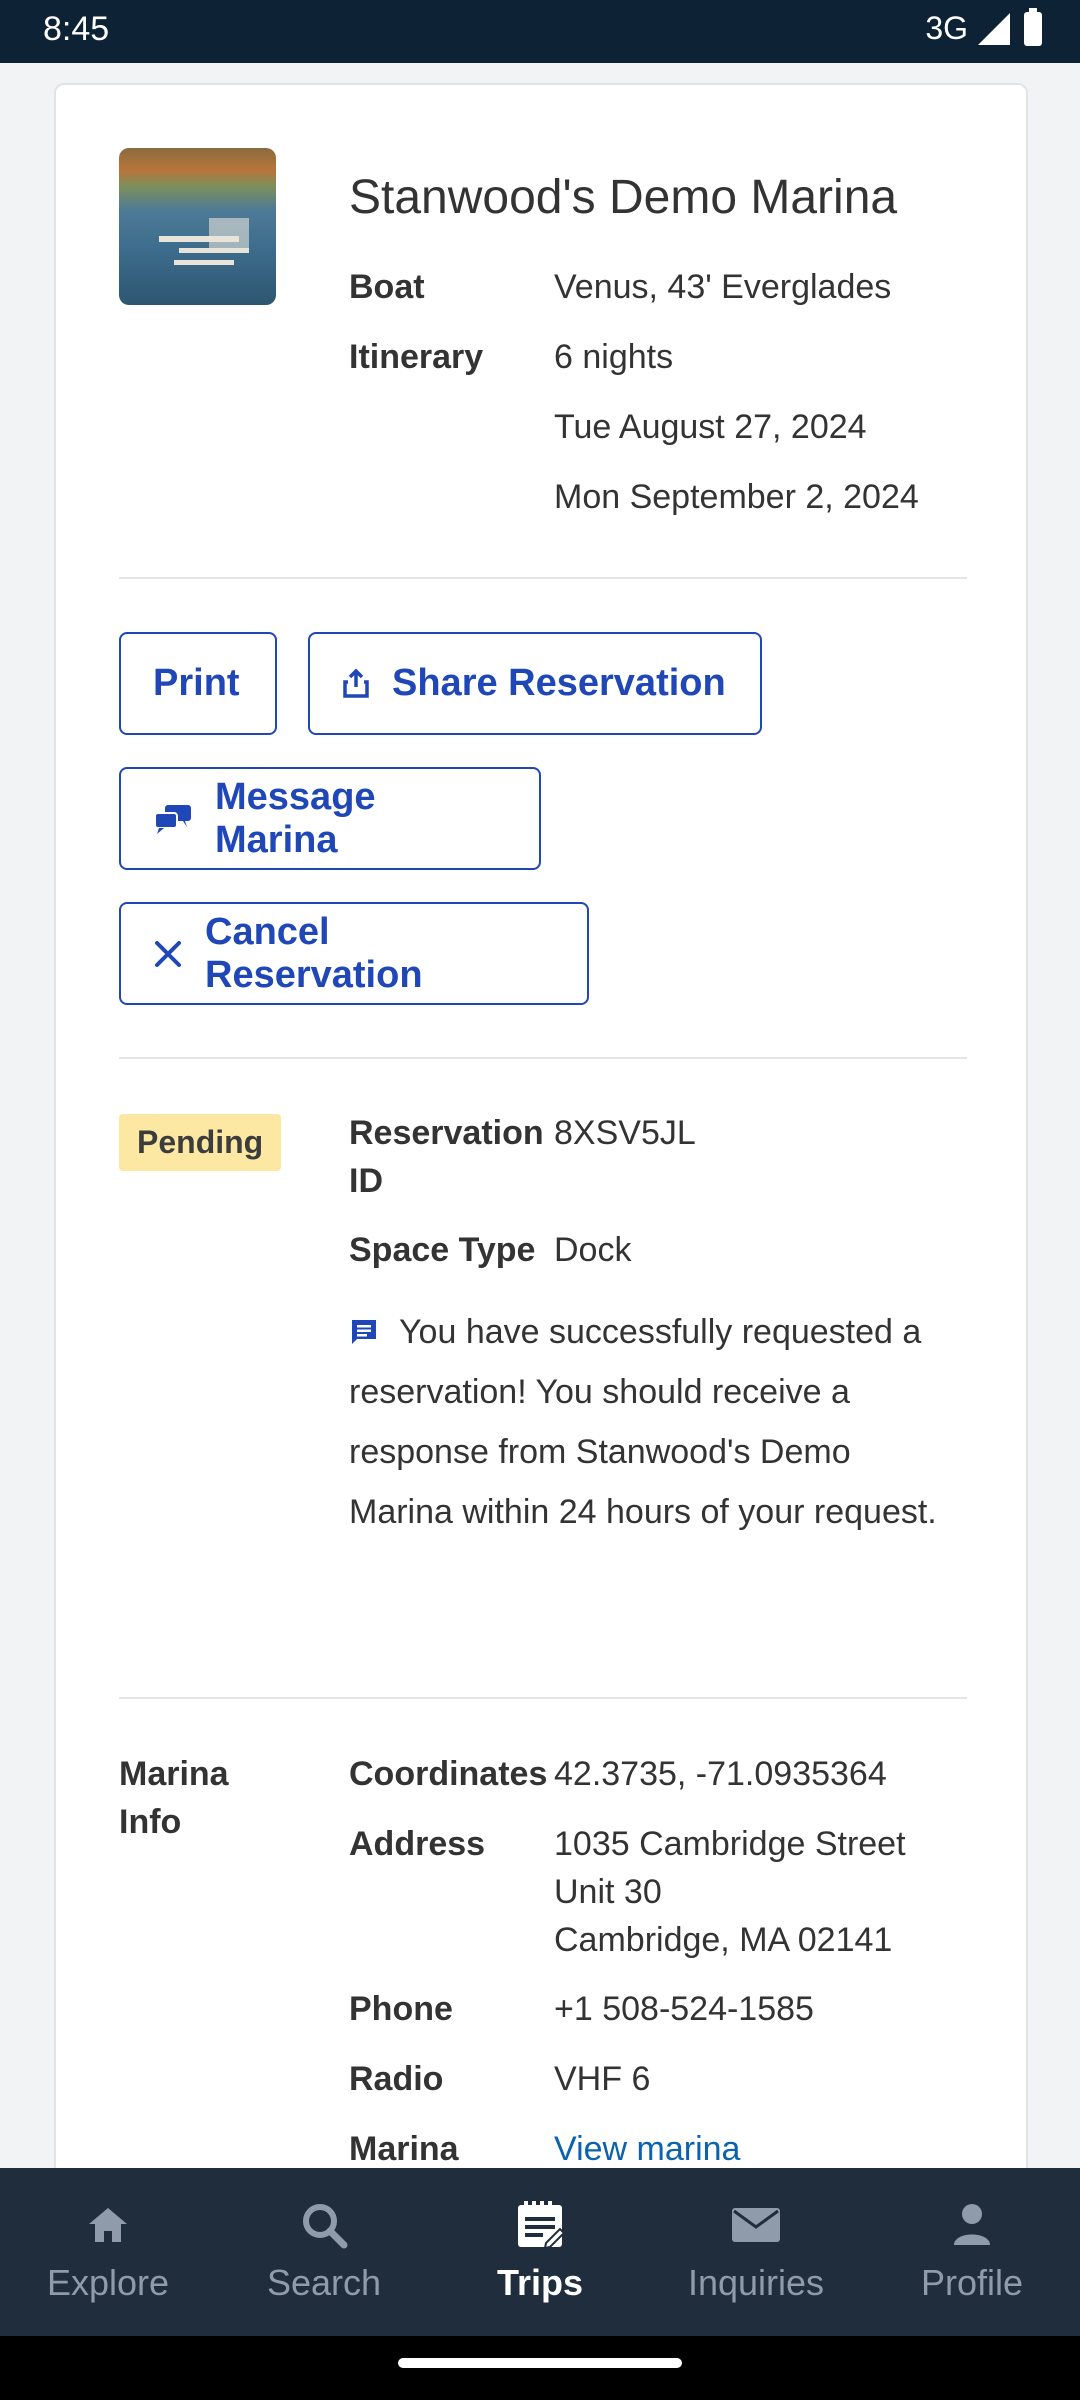 This screenshot has width=1080, height=2400. What do you see at coordinates (295, 818) in the screenshot?
I see `message-button-label: Message Marina` at bounding box center [295, 818].